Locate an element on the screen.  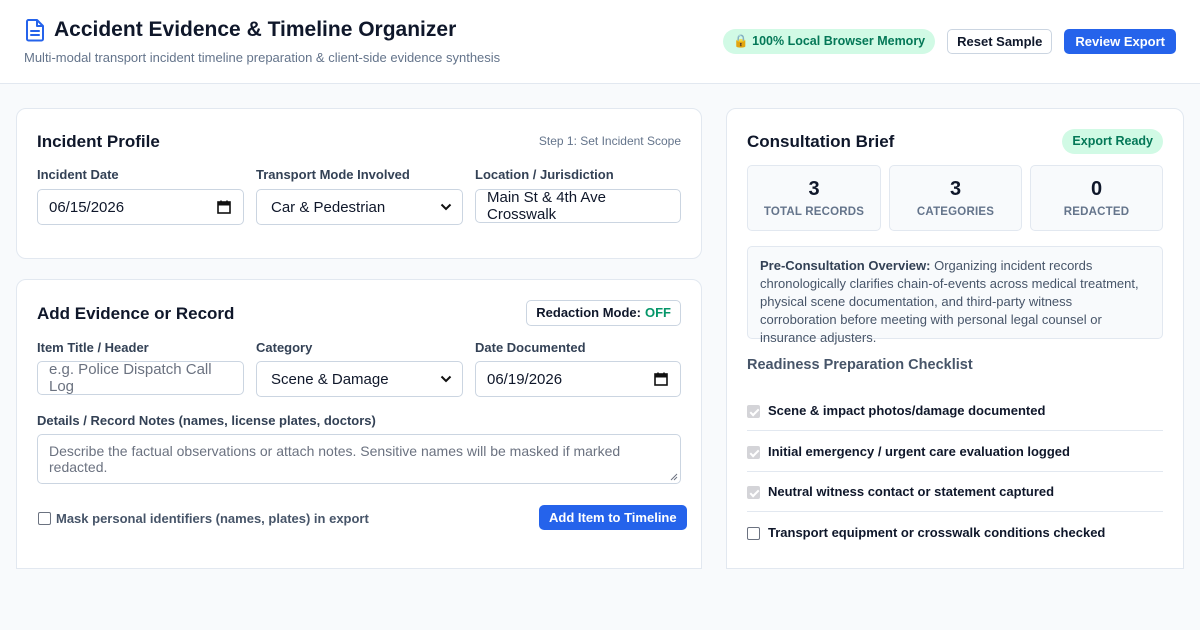
overview-heading: Pre-Consultation Overview: is located at coordinates (845, 265).